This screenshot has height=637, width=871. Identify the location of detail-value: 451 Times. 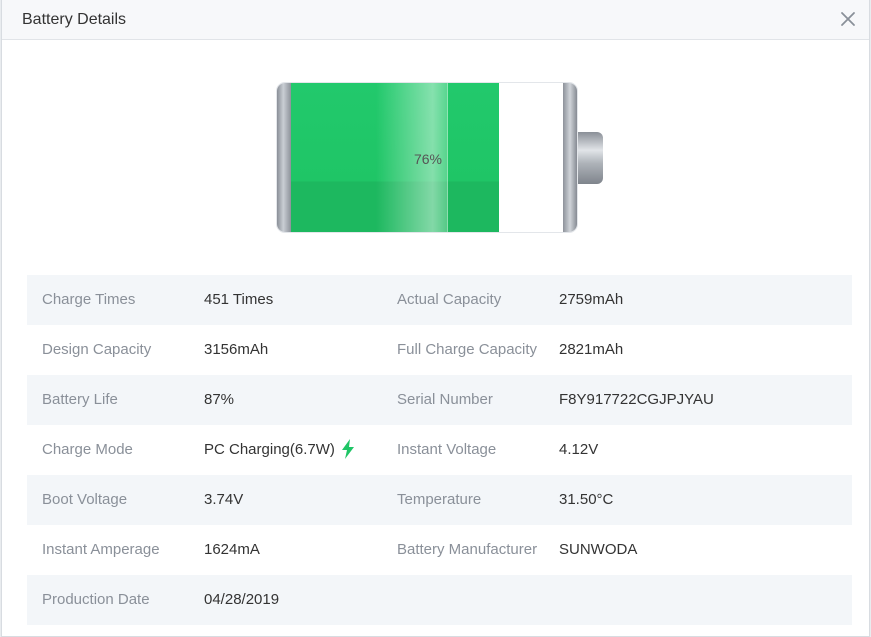
(238, 300).